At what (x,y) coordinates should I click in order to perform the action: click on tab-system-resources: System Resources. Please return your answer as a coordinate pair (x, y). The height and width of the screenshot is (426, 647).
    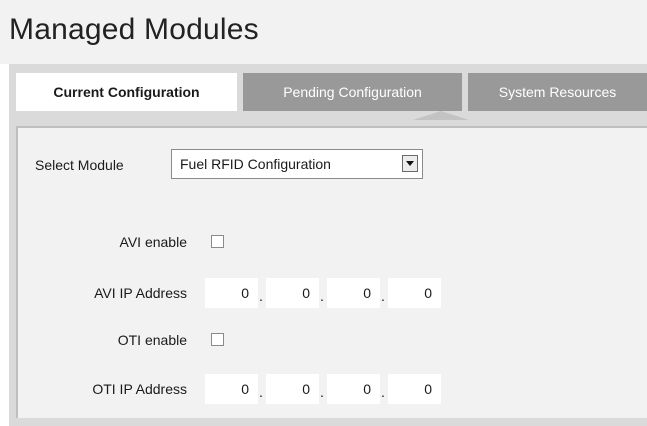
    Looking at the image, I should click on (557, 92).